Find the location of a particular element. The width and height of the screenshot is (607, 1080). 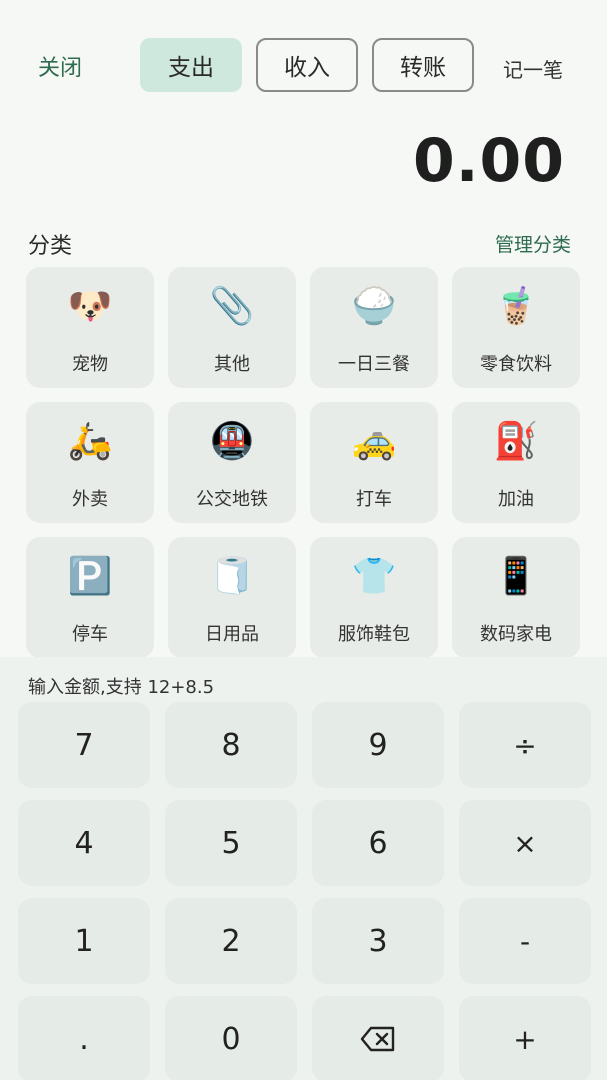

metro-icon: 🚇 is located at coordinates (232, 441).